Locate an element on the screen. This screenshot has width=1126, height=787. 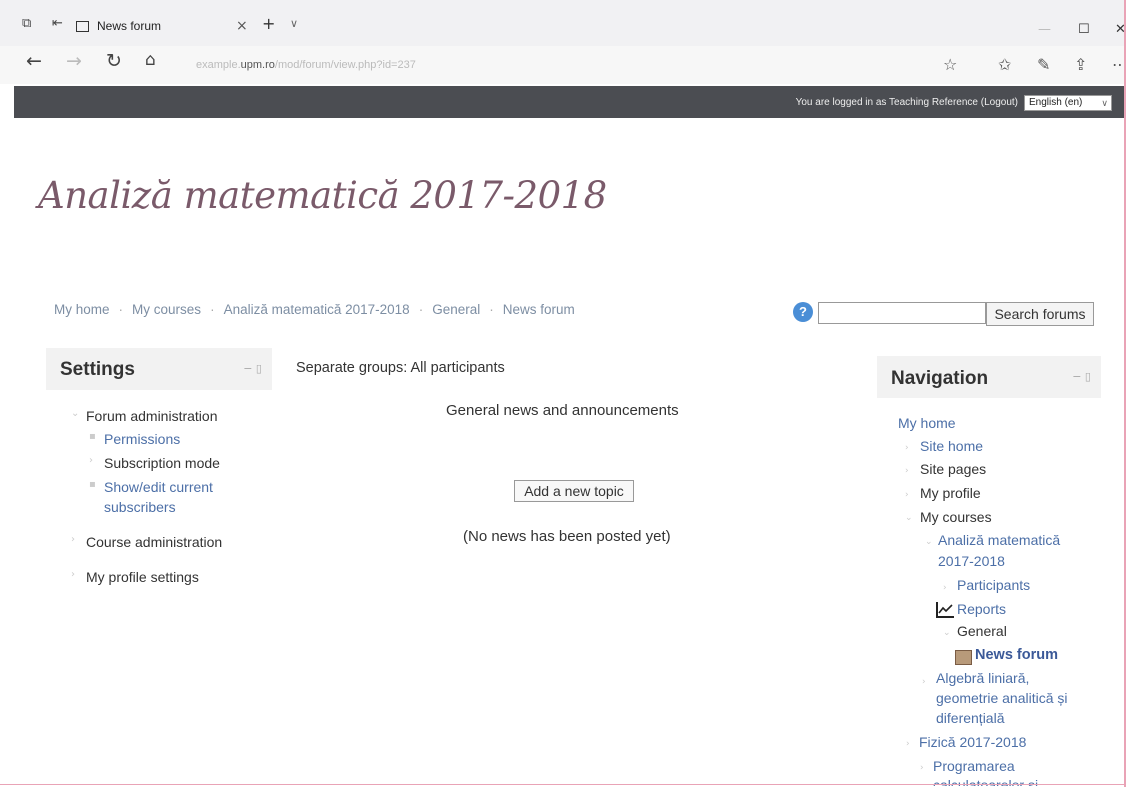
navigation-title: Navigation is located at coordinates (940, 378).